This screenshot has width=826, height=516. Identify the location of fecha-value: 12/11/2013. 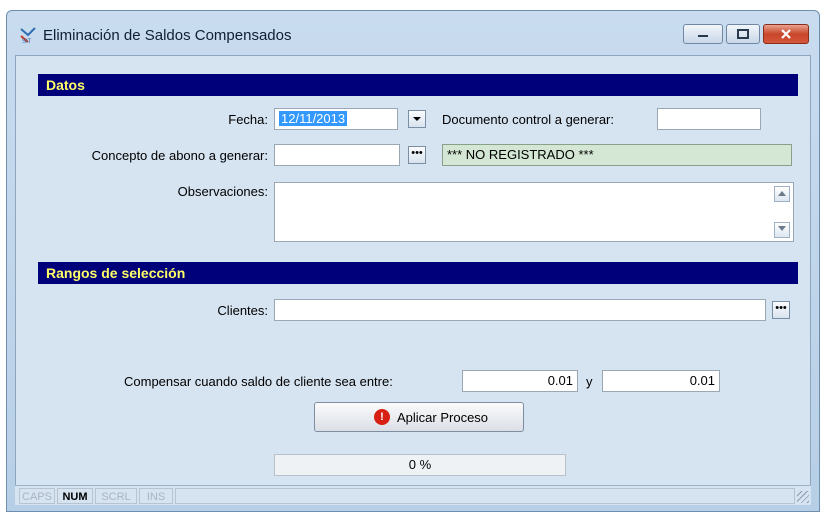
(313, 118).